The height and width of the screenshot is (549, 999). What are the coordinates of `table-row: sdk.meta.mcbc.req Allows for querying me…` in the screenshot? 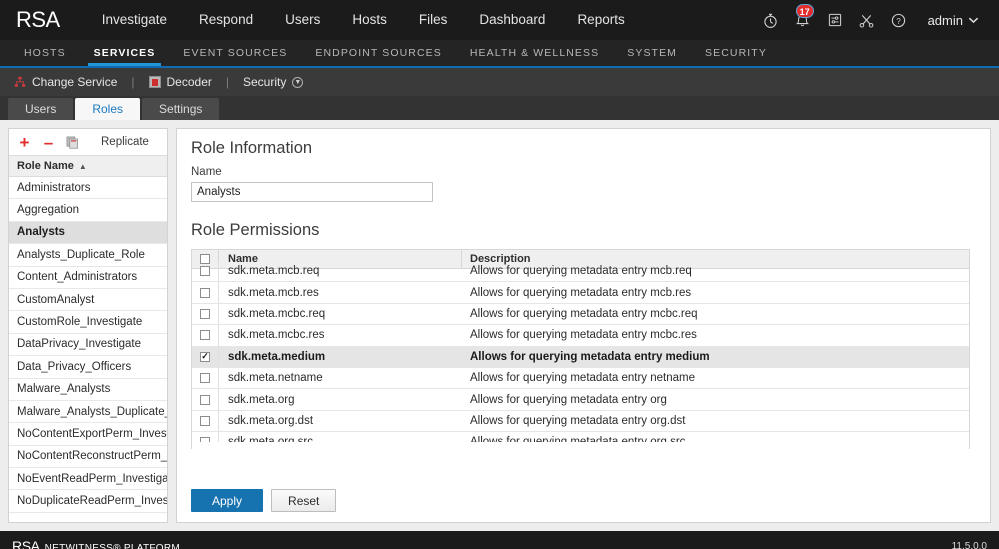 It's located at (580, 314).